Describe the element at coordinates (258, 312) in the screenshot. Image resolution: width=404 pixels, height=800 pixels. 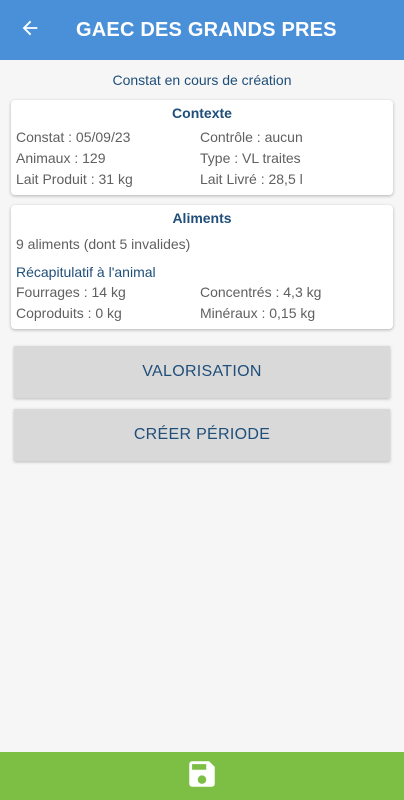
I see `mineraux-value: Minéraux : 0,15 kg` at that location.